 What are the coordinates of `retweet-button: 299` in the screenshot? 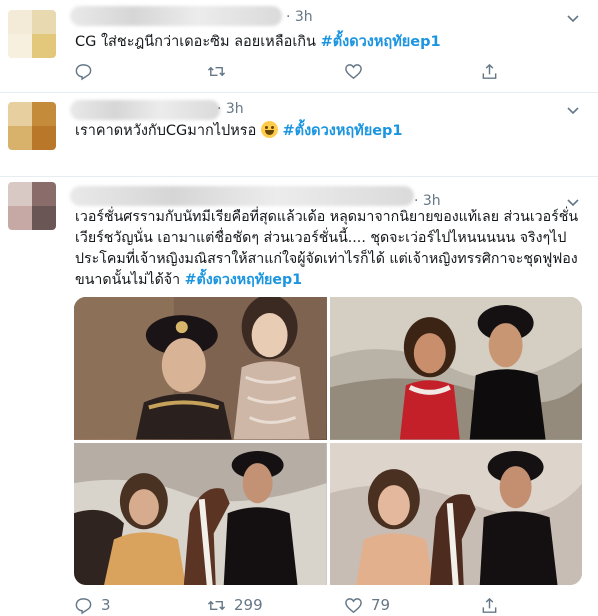 It's located at (235, 605).